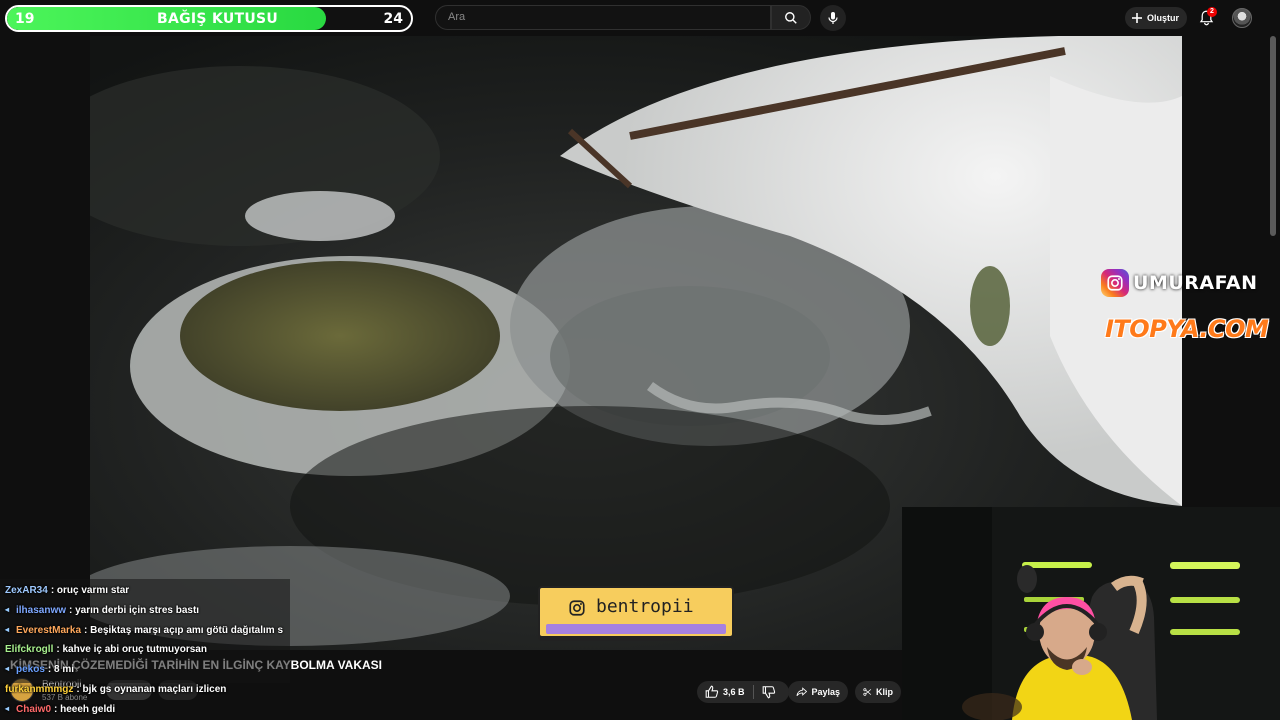 Image resolution: width=1280 pixels, height=720 pixels. I want to click on microphone-icon, so click(833, 18).